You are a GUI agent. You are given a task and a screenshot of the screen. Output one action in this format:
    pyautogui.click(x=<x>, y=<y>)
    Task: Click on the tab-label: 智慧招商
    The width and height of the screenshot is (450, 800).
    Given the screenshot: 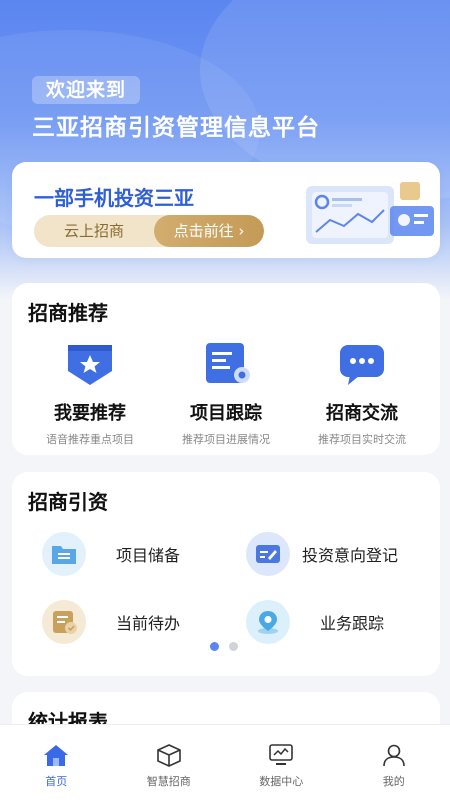 What is the action you would take?
    pyautogui.click(x=168, y=781)
    